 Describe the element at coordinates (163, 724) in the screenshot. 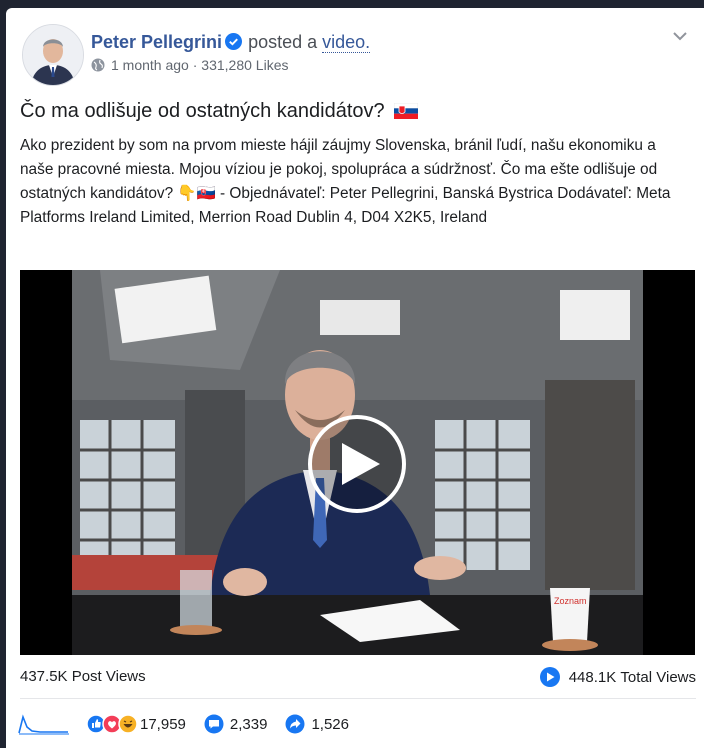

I see `reactions-count: 17,959` at that location.